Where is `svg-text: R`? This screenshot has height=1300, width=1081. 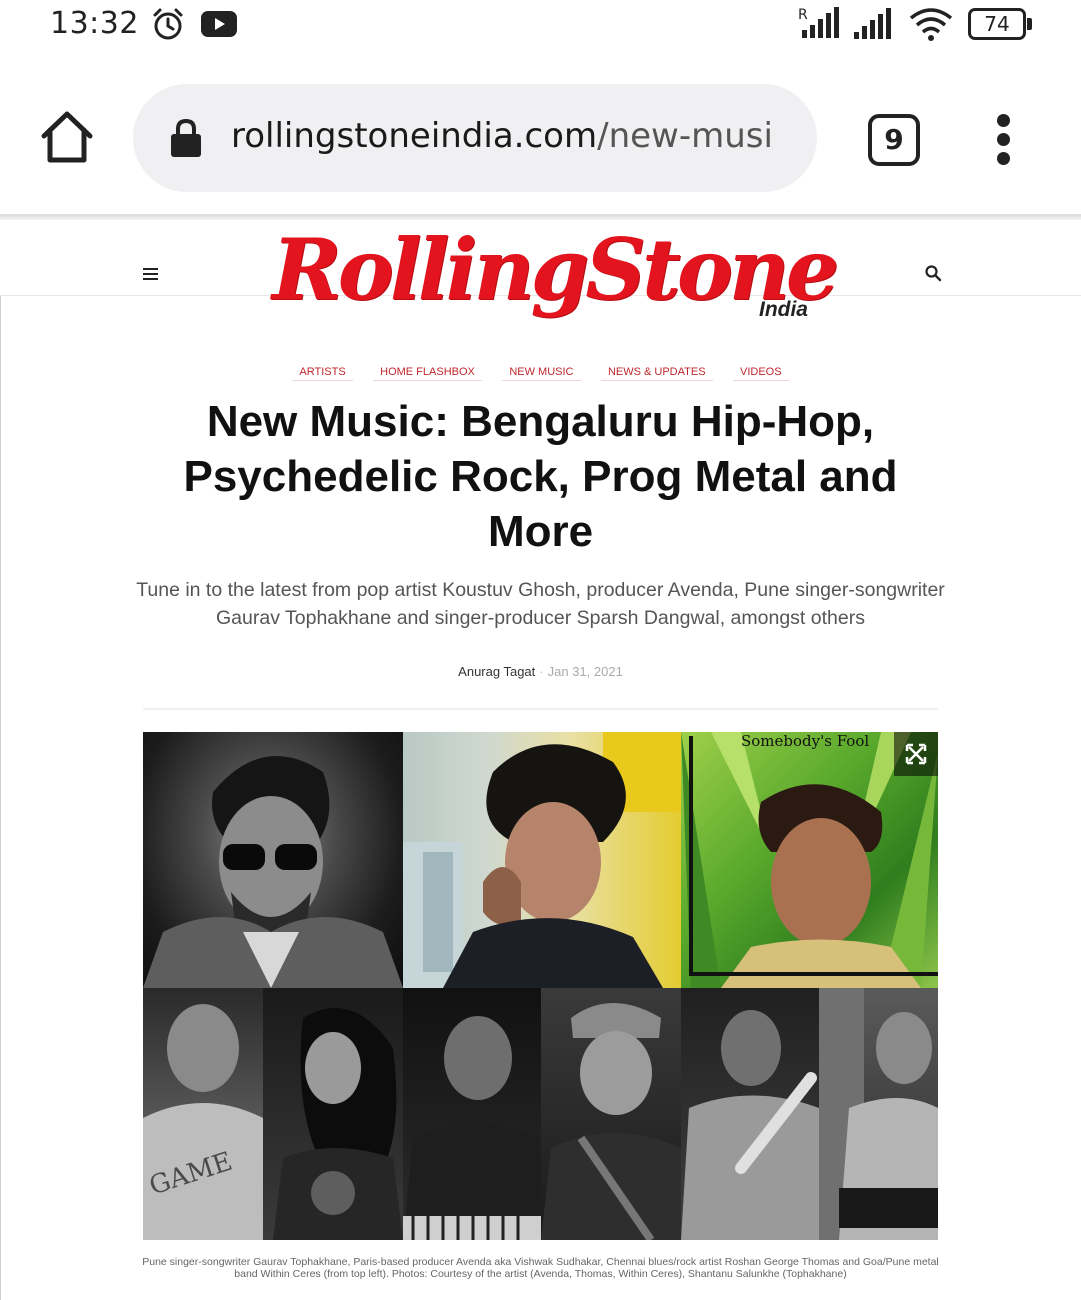 svg-text: R is located at coordinates (803, 15).